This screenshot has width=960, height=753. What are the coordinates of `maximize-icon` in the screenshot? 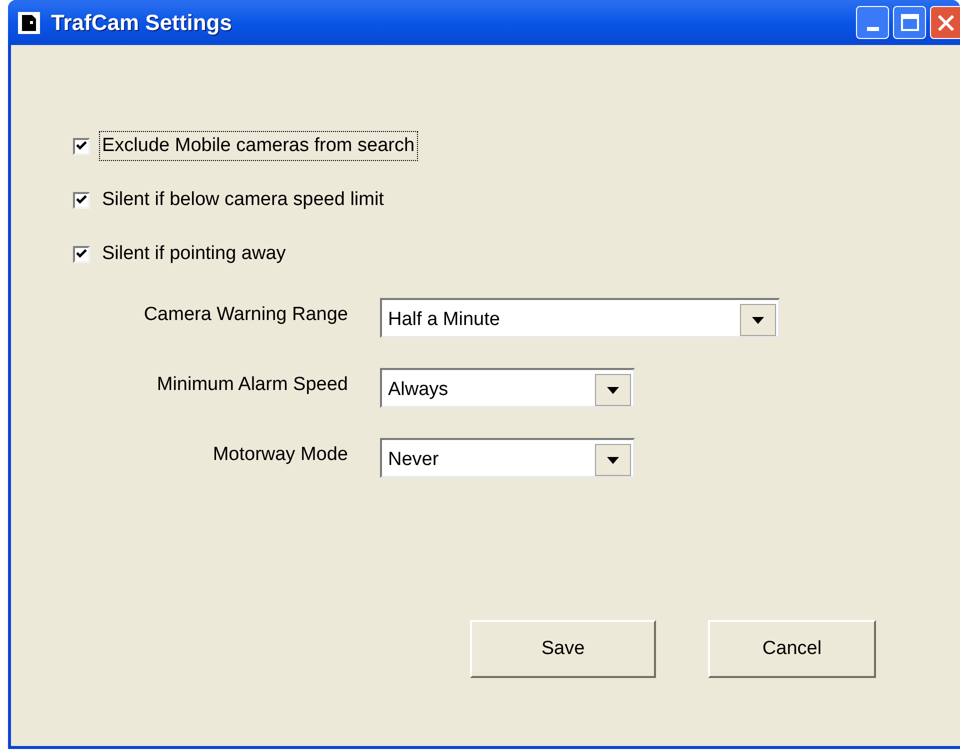 It's located at (909, 22).